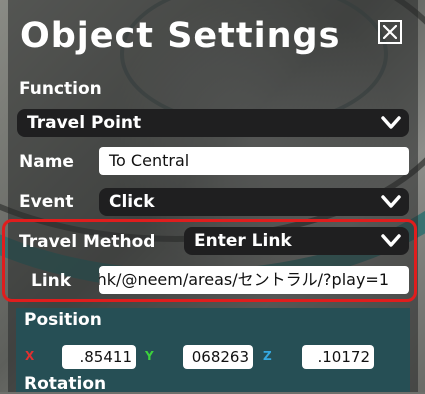  What do you see at coordinates (87, 242) in the screenshot?
I see `travel-method-label: Travel Method` at bounding box center [87, 242].